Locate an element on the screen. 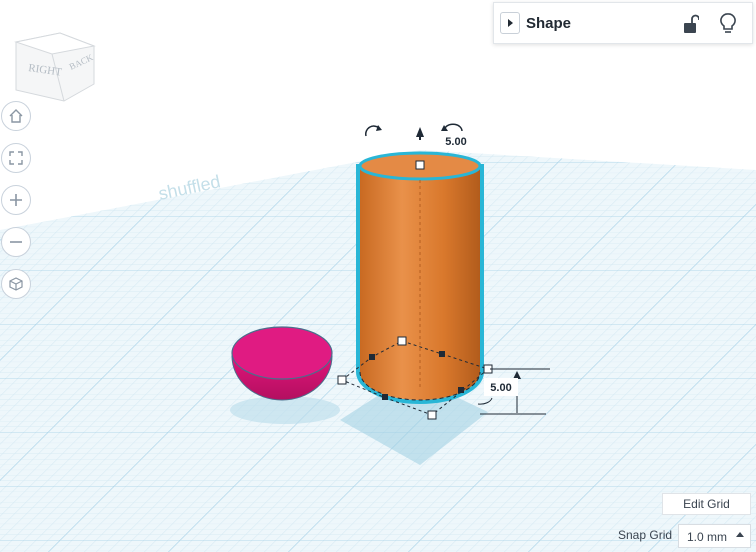  orthographic-button is located at coordinates (16, 284).